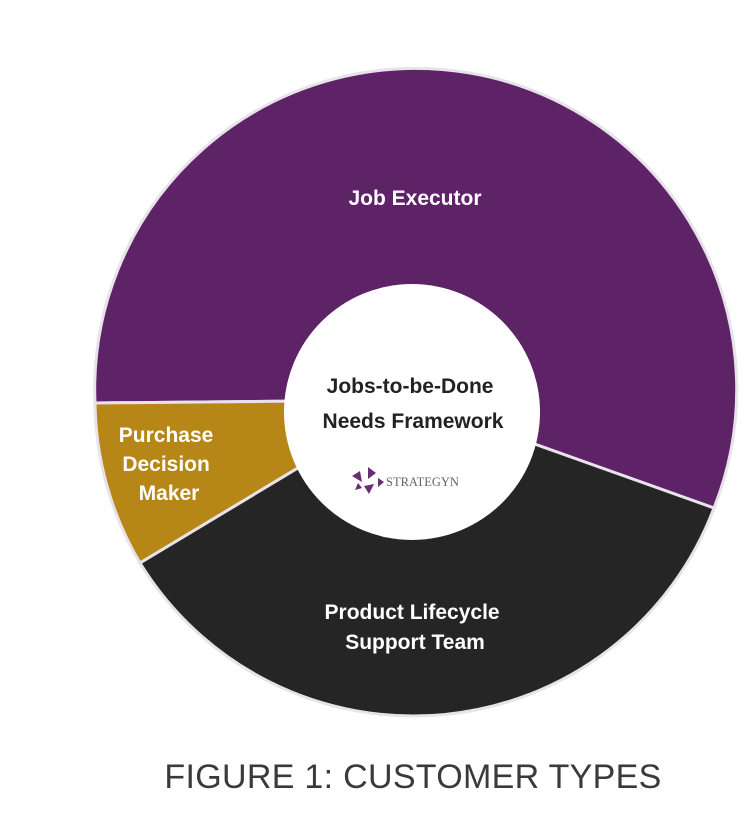 The image size is (744, 822). I want to click on segment-label-line: Product Lifecycle, so click(412, 612).